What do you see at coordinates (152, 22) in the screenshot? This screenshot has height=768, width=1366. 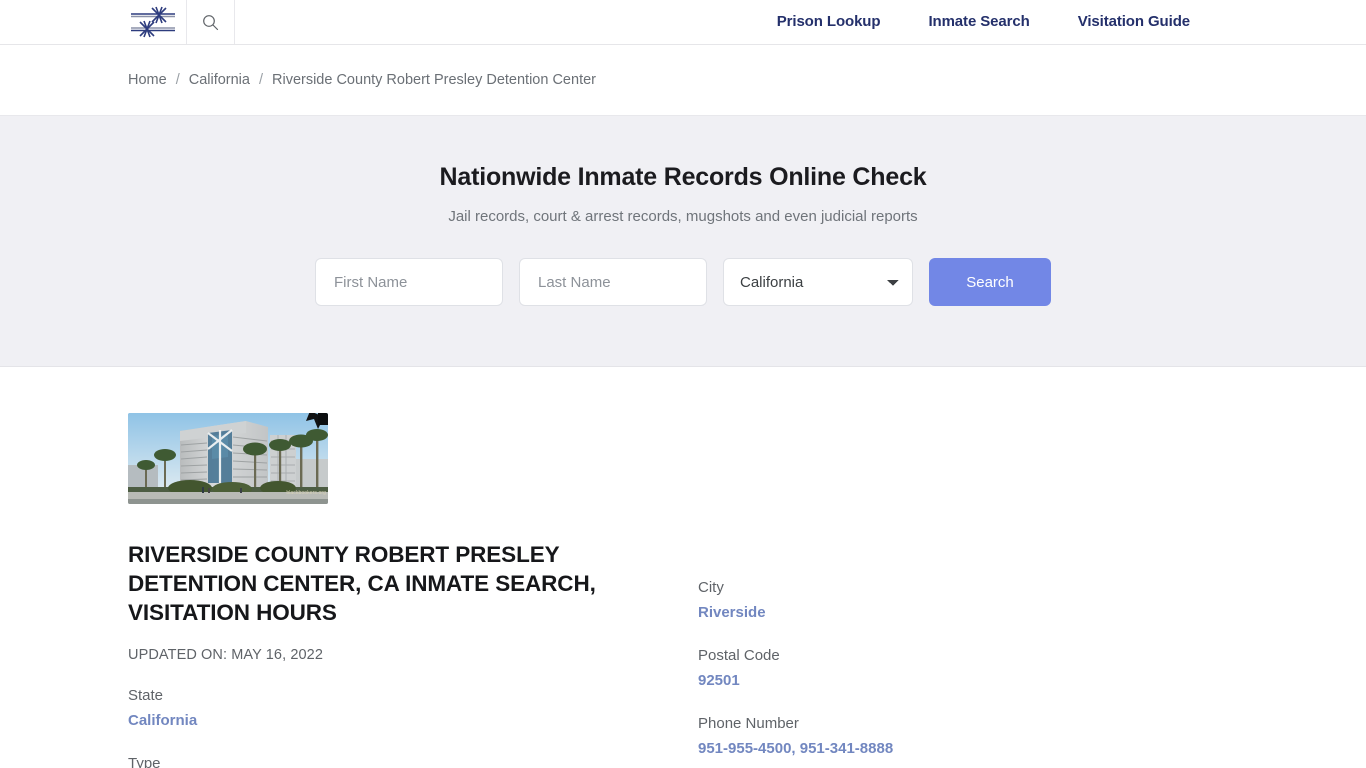 I see `barbed-wire-logo-icon` at bounding box center [152, 22].